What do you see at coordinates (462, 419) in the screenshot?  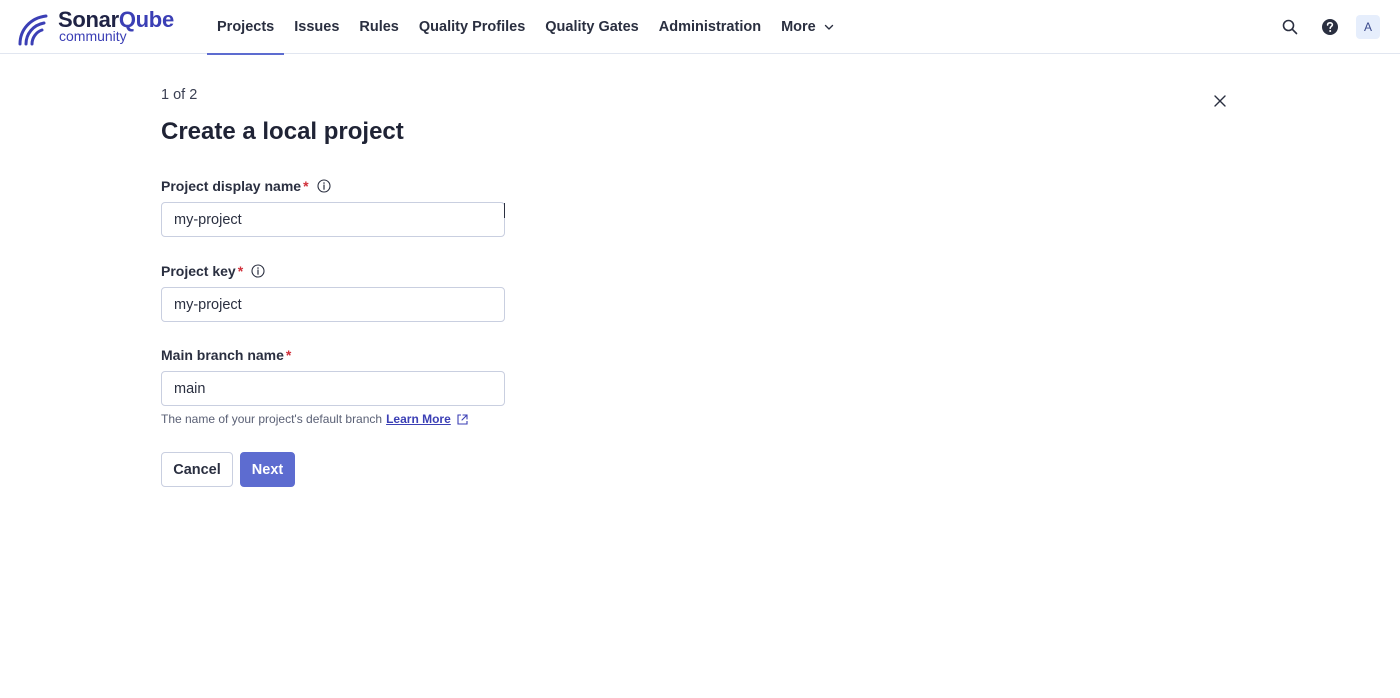 I see `external-link-icon` at bounding box center [462, 419].